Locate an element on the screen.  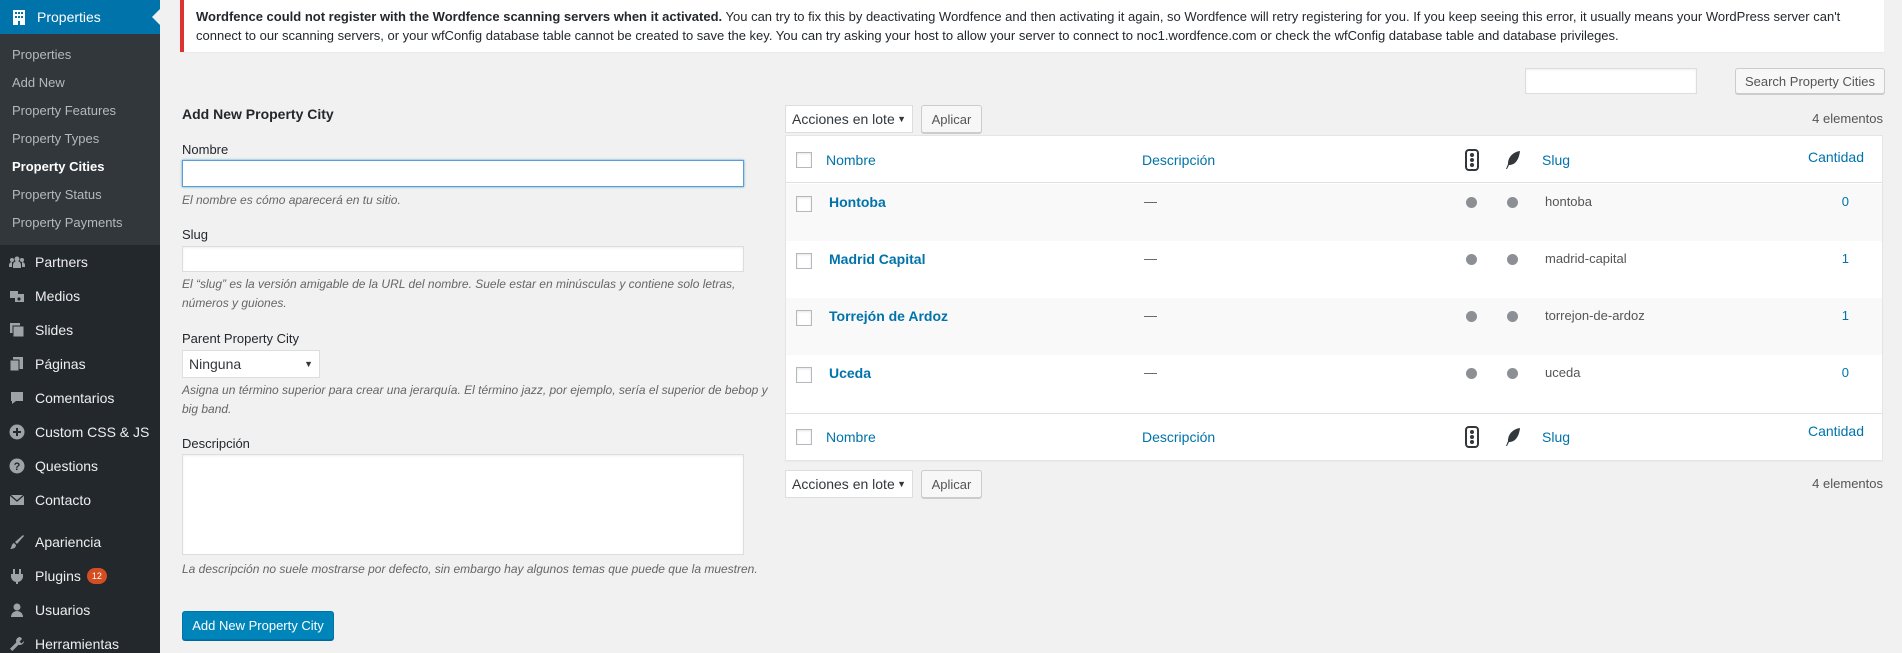
select-all-checkbox is located at coordinates (804, 160).